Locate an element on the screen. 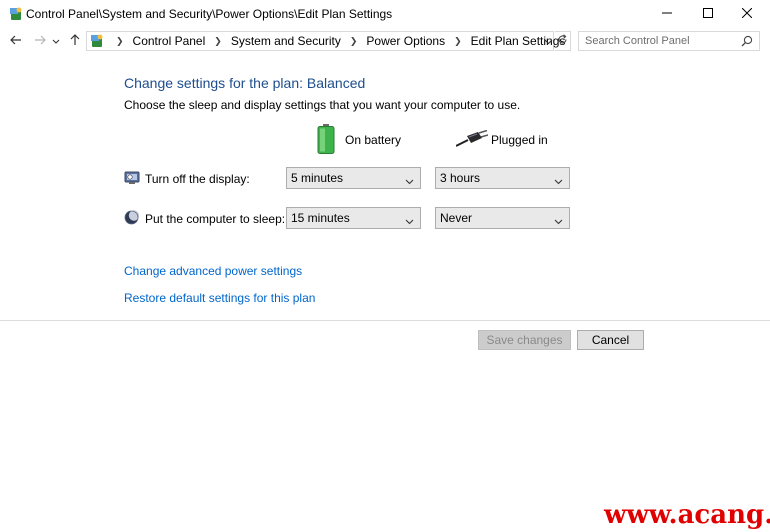 This screenshot has height=532, width=770. refresh-icon is located at coordinates (562, 41).